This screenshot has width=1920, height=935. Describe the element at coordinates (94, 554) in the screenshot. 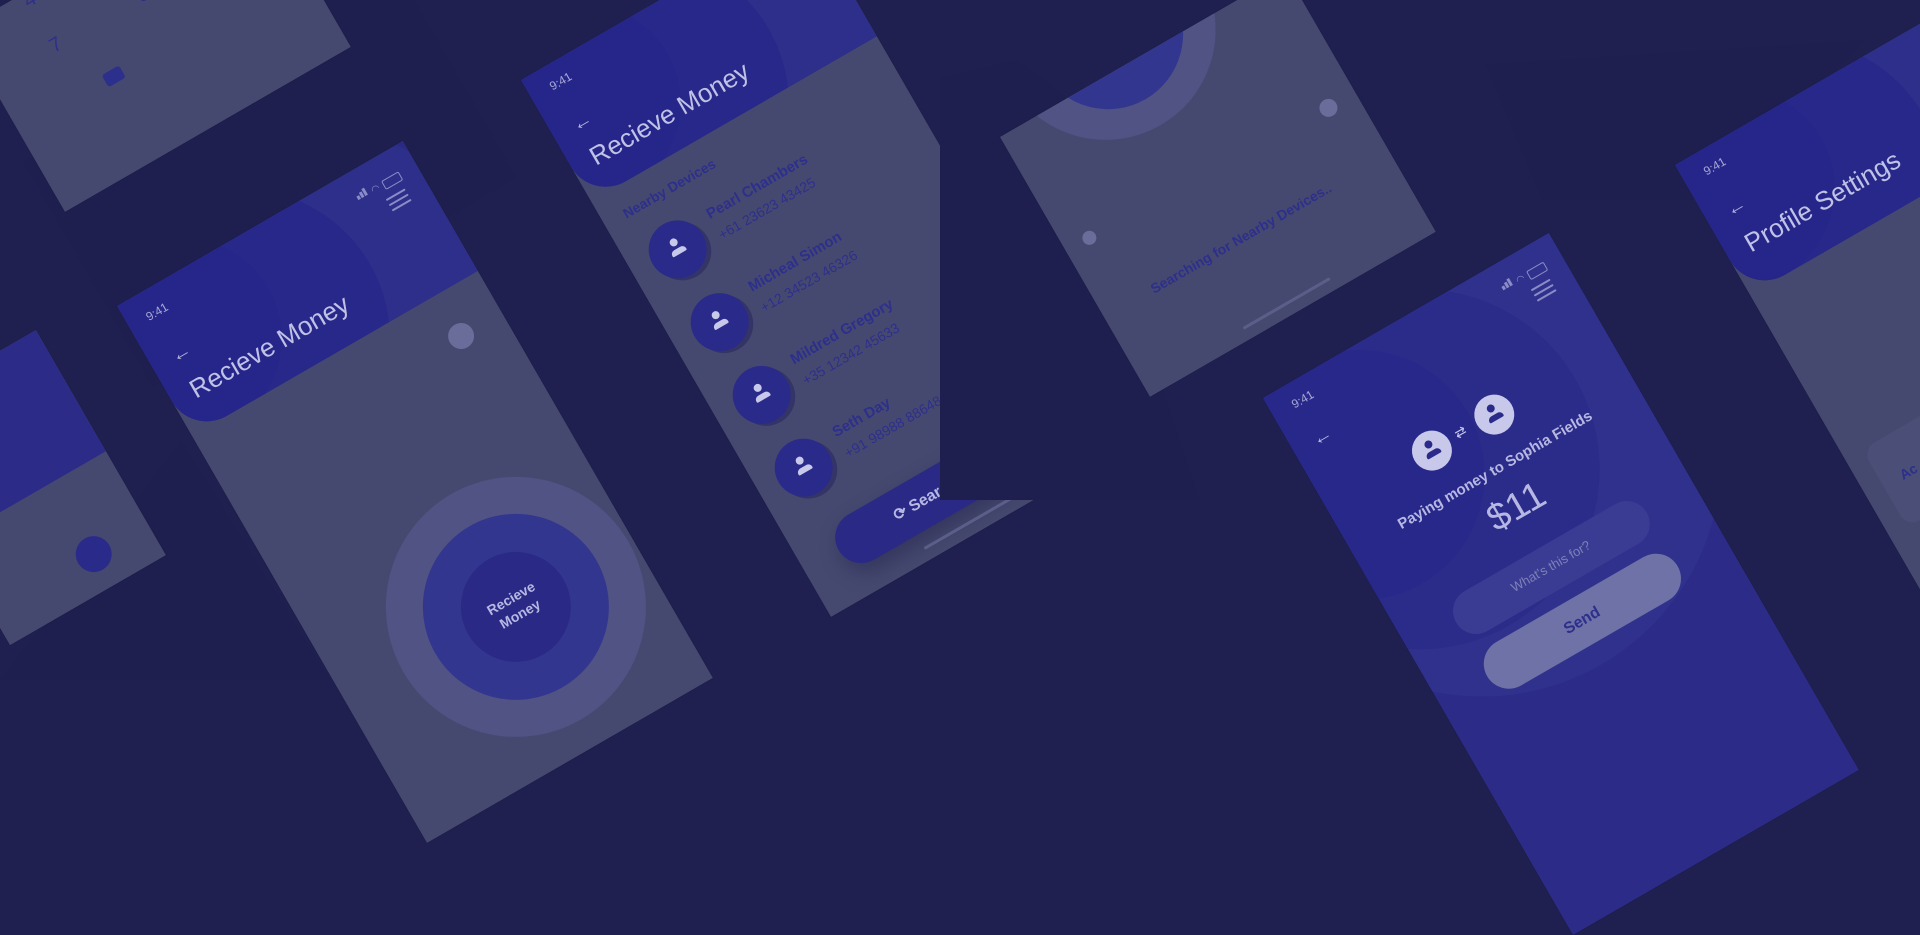

I see `home-icon` at that location.